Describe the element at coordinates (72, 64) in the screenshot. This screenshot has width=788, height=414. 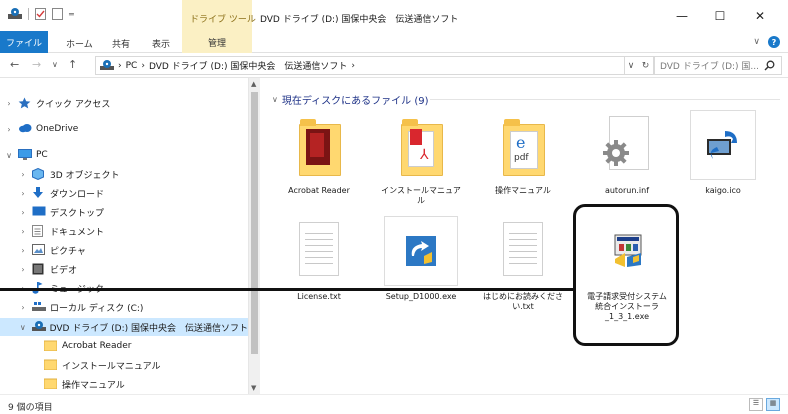
I see `up-button: ↑` at that location.